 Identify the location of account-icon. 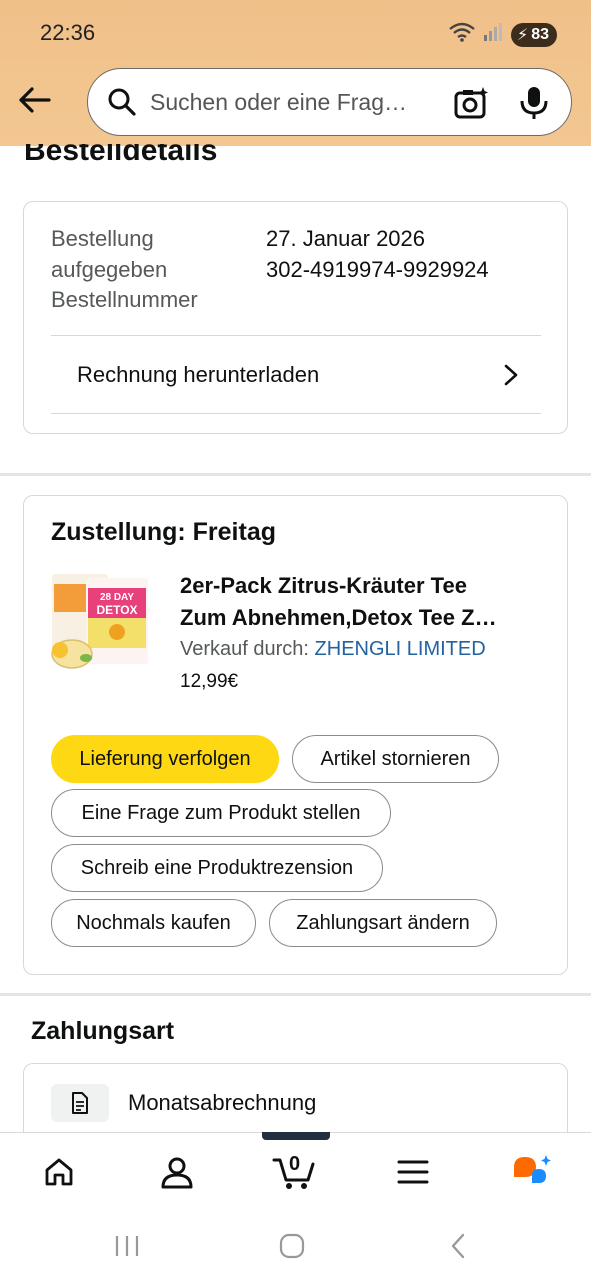
(177, 1172).